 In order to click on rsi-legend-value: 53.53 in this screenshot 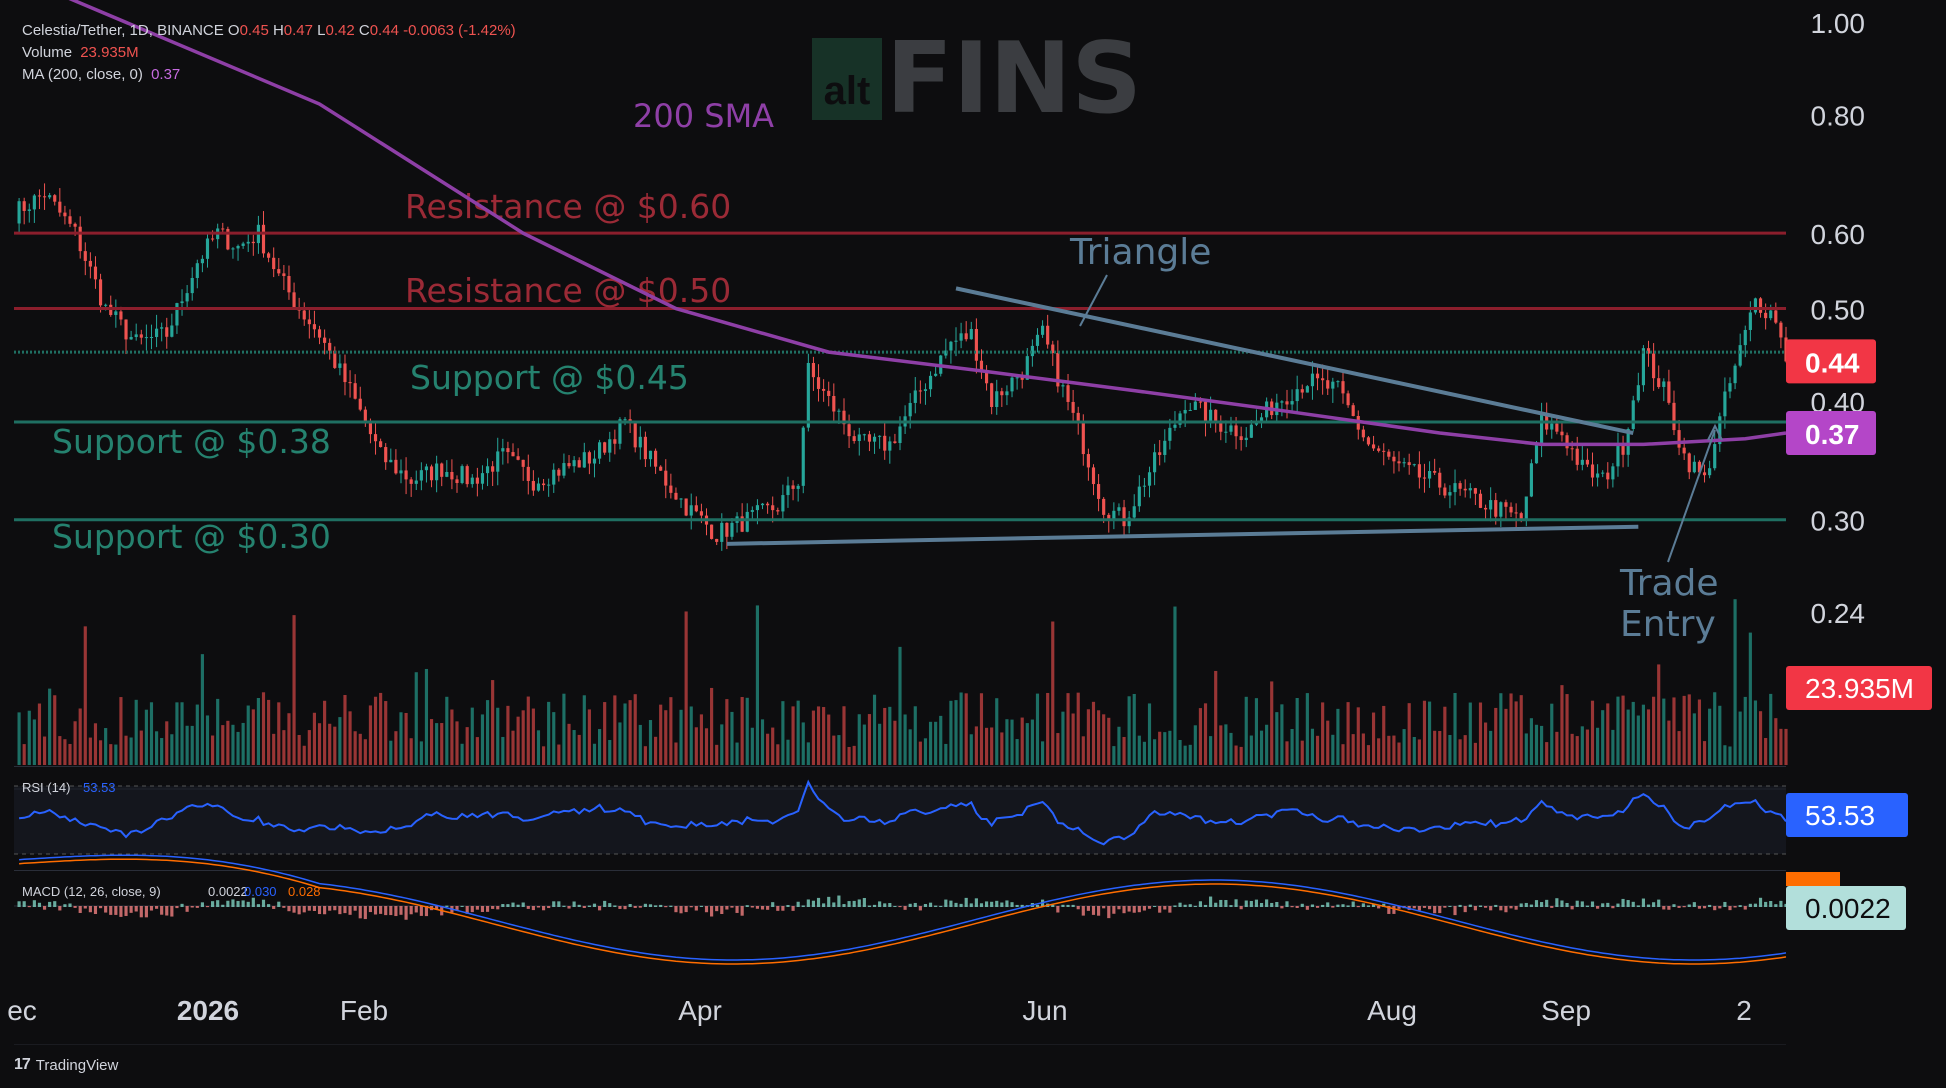, I will do `click(99, 787)`.